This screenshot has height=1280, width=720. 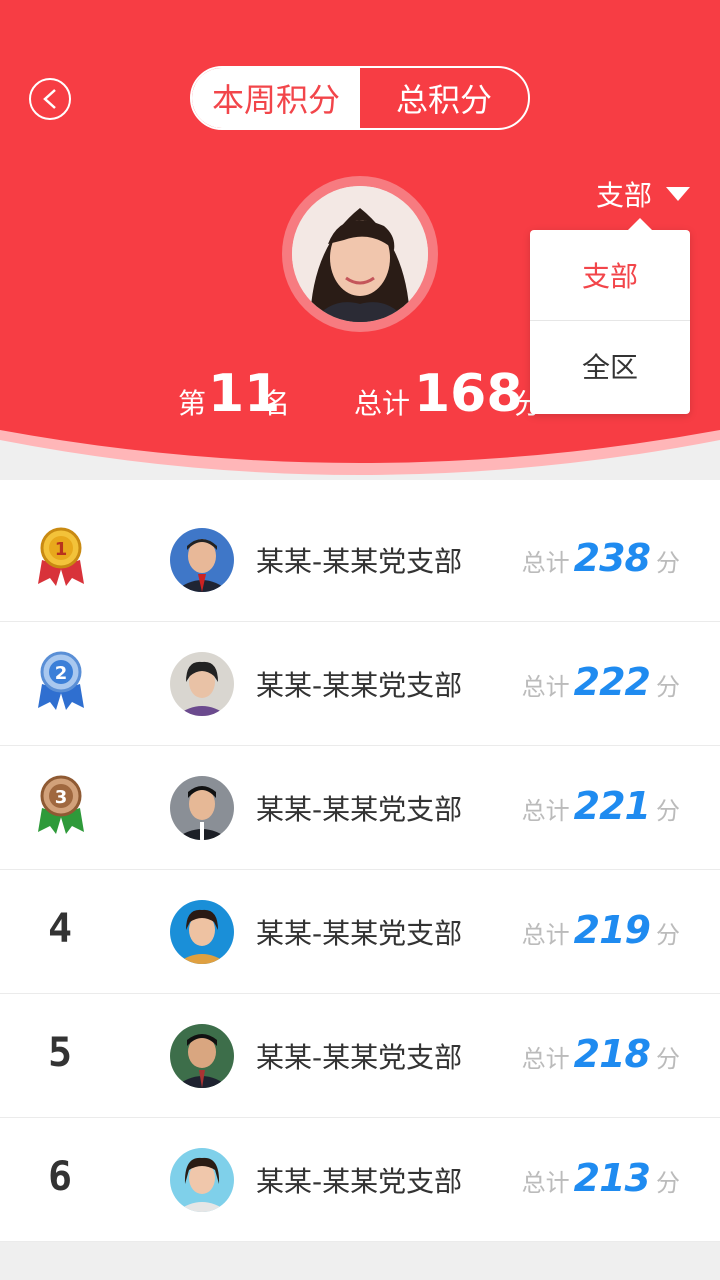 What do you see at coordinates (612, 930) in the screenshot?
I see `score-value: 219` at bounding box center [612, 930].